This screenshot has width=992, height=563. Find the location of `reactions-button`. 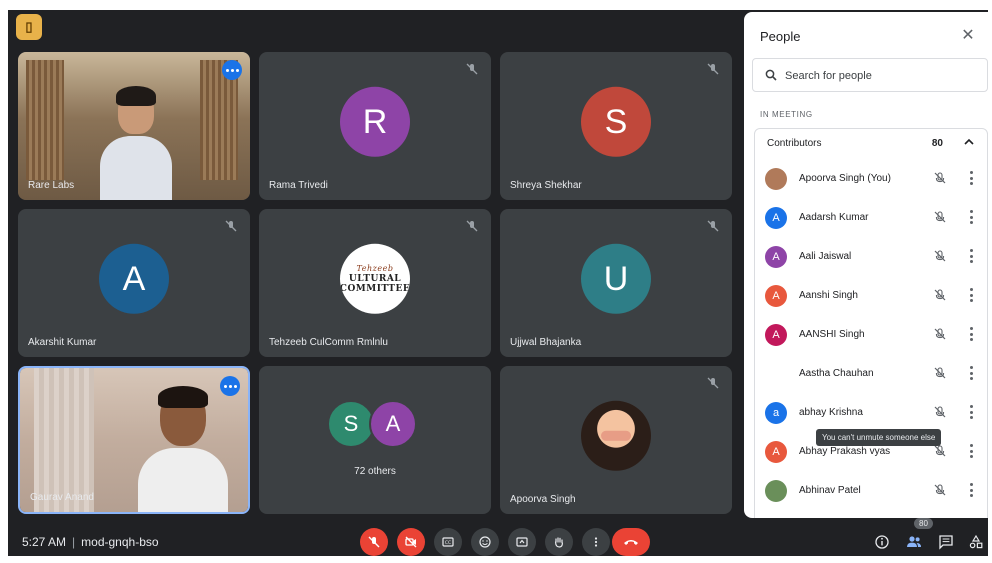

reactions-button is located at coordinates (485, 542).